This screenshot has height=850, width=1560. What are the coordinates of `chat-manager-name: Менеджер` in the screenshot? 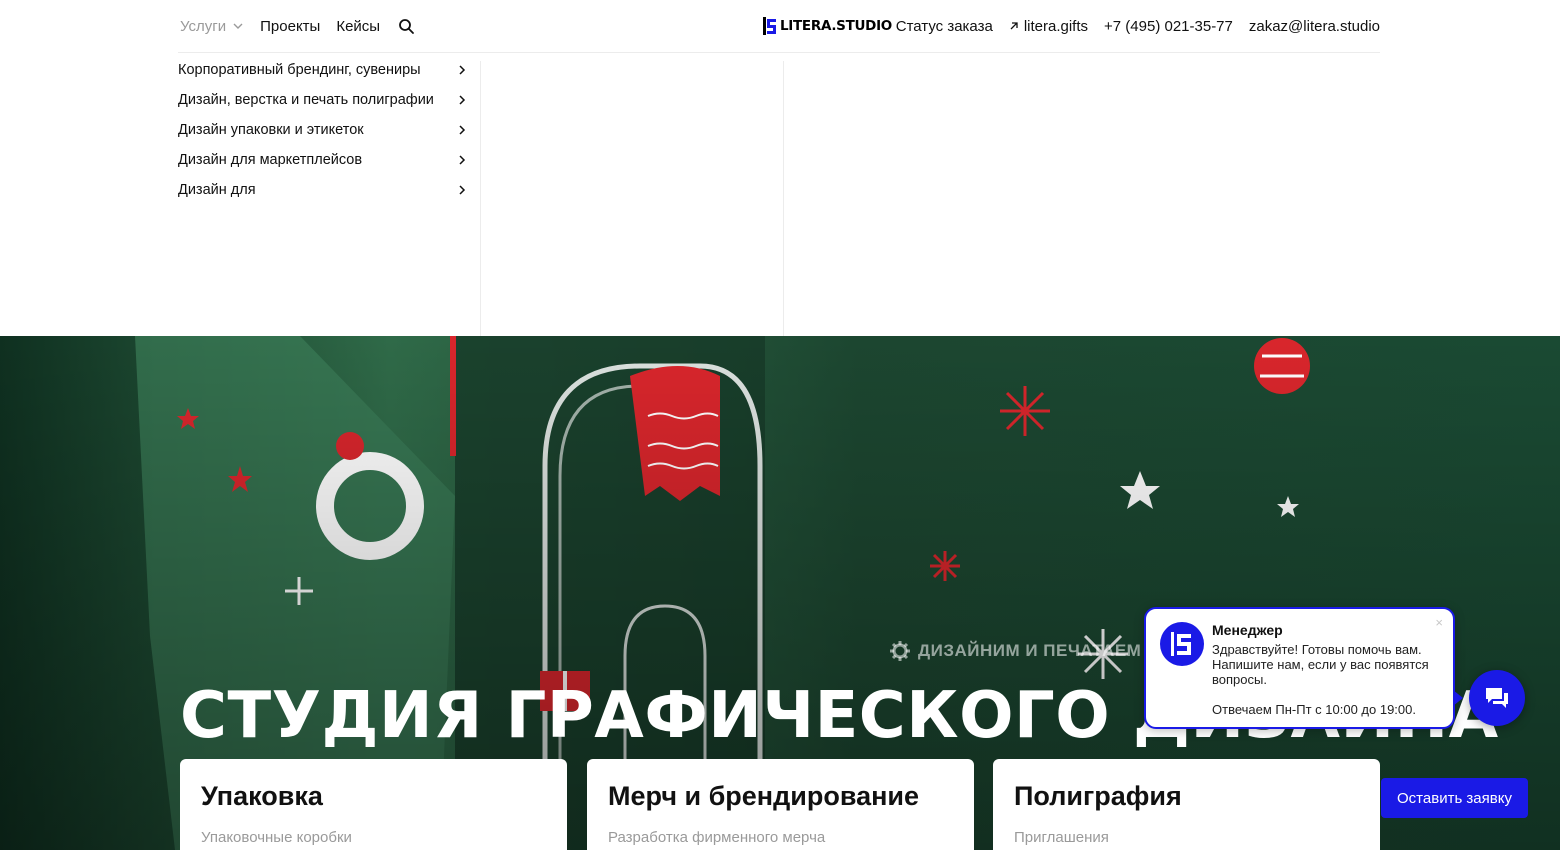 It's located at (1247, 630).